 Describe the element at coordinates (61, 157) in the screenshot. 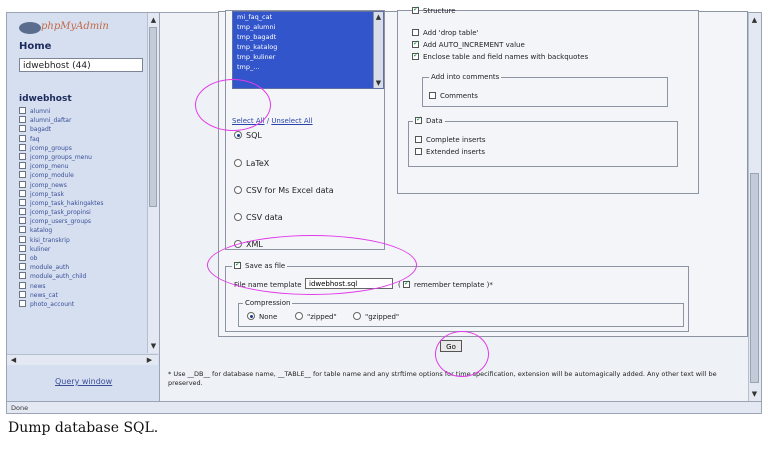

I see `sidebar-table-label: jcomp_groups_menu` at that location.